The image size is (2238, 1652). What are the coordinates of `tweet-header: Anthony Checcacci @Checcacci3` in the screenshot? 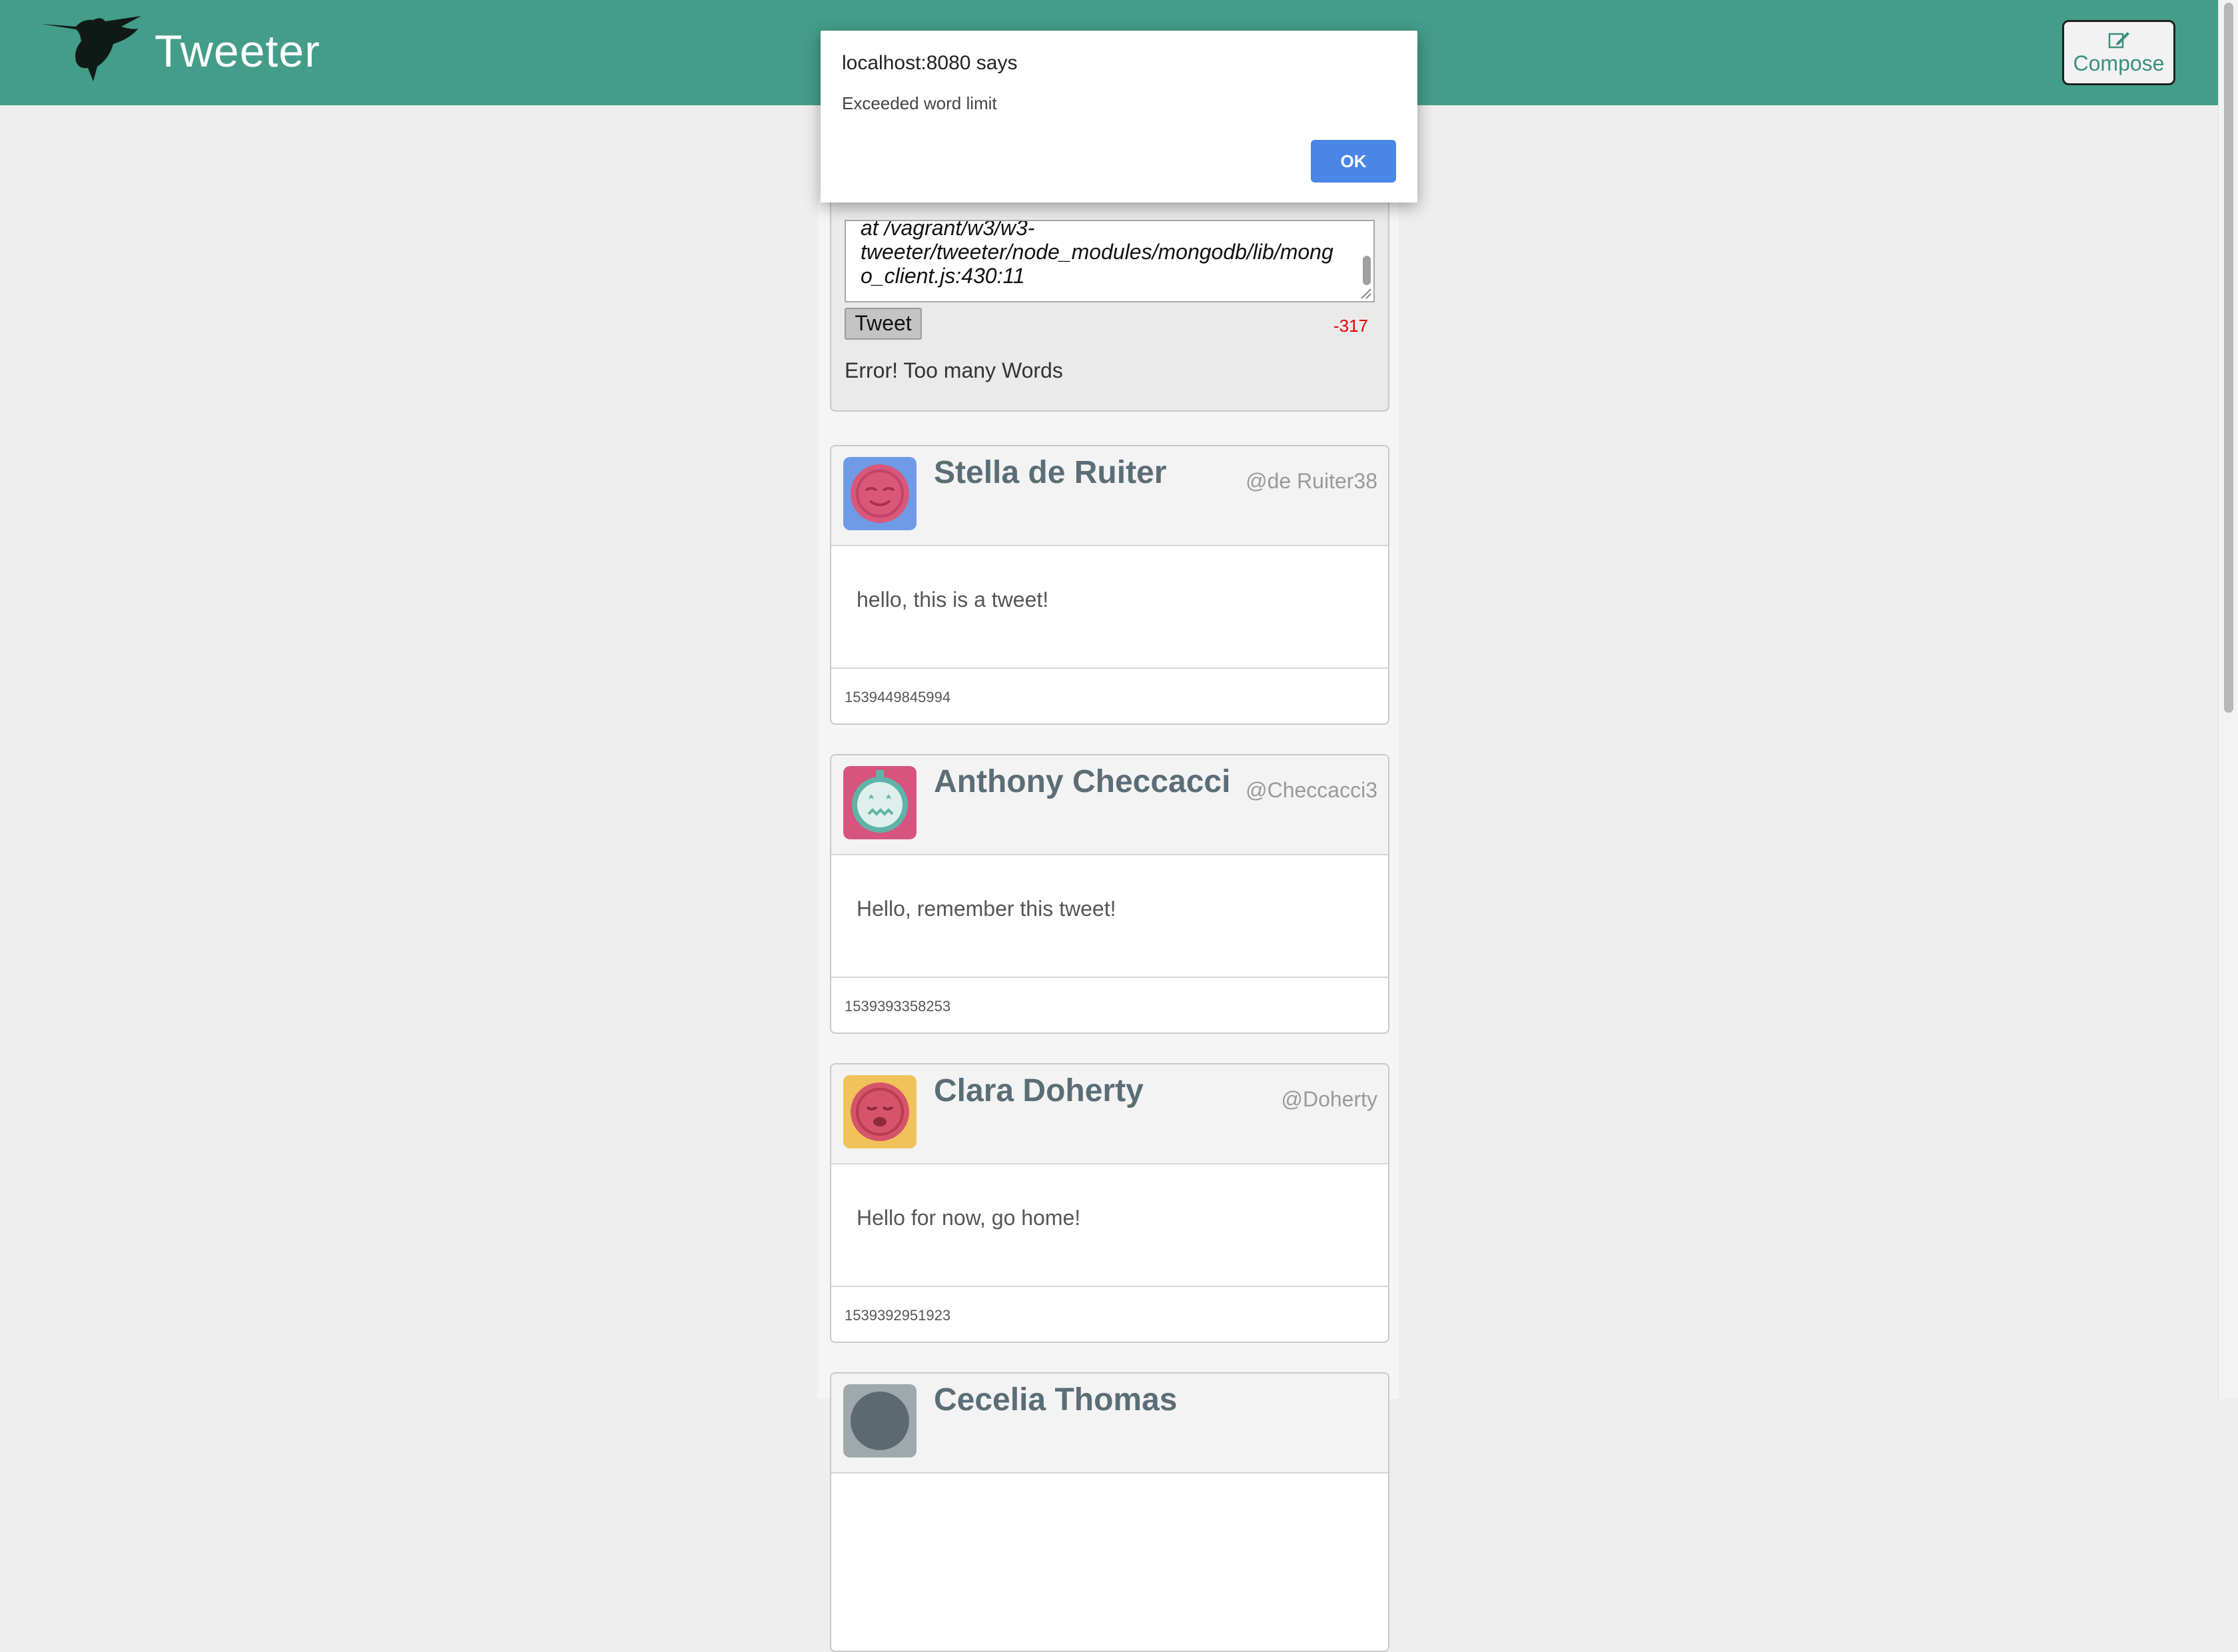 It's located at (1109, 805).